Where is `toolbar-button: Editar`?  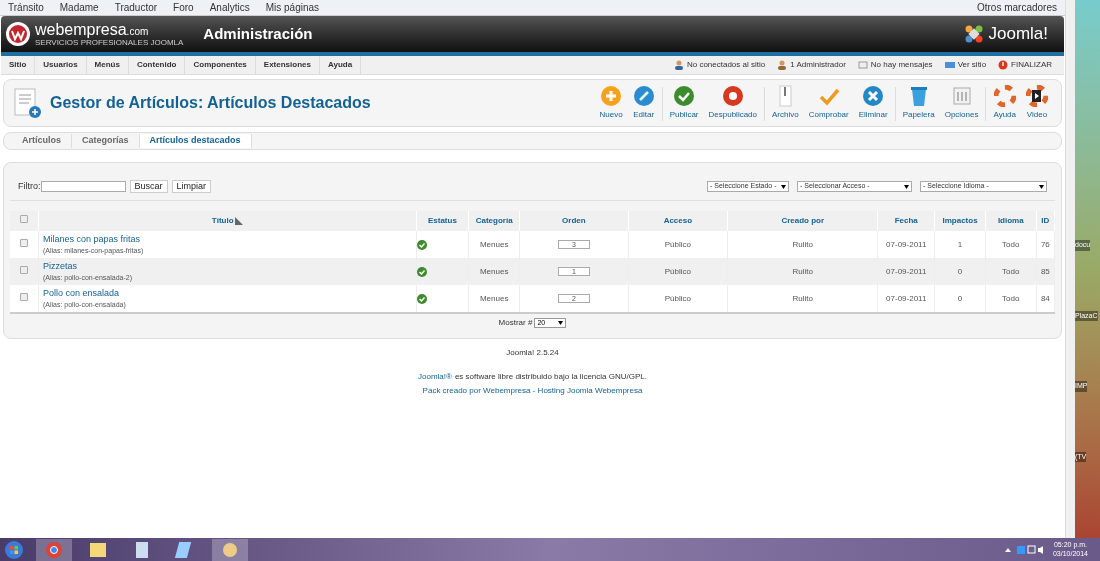 toolbar-button: Editar is located at coordinates (643, 103).